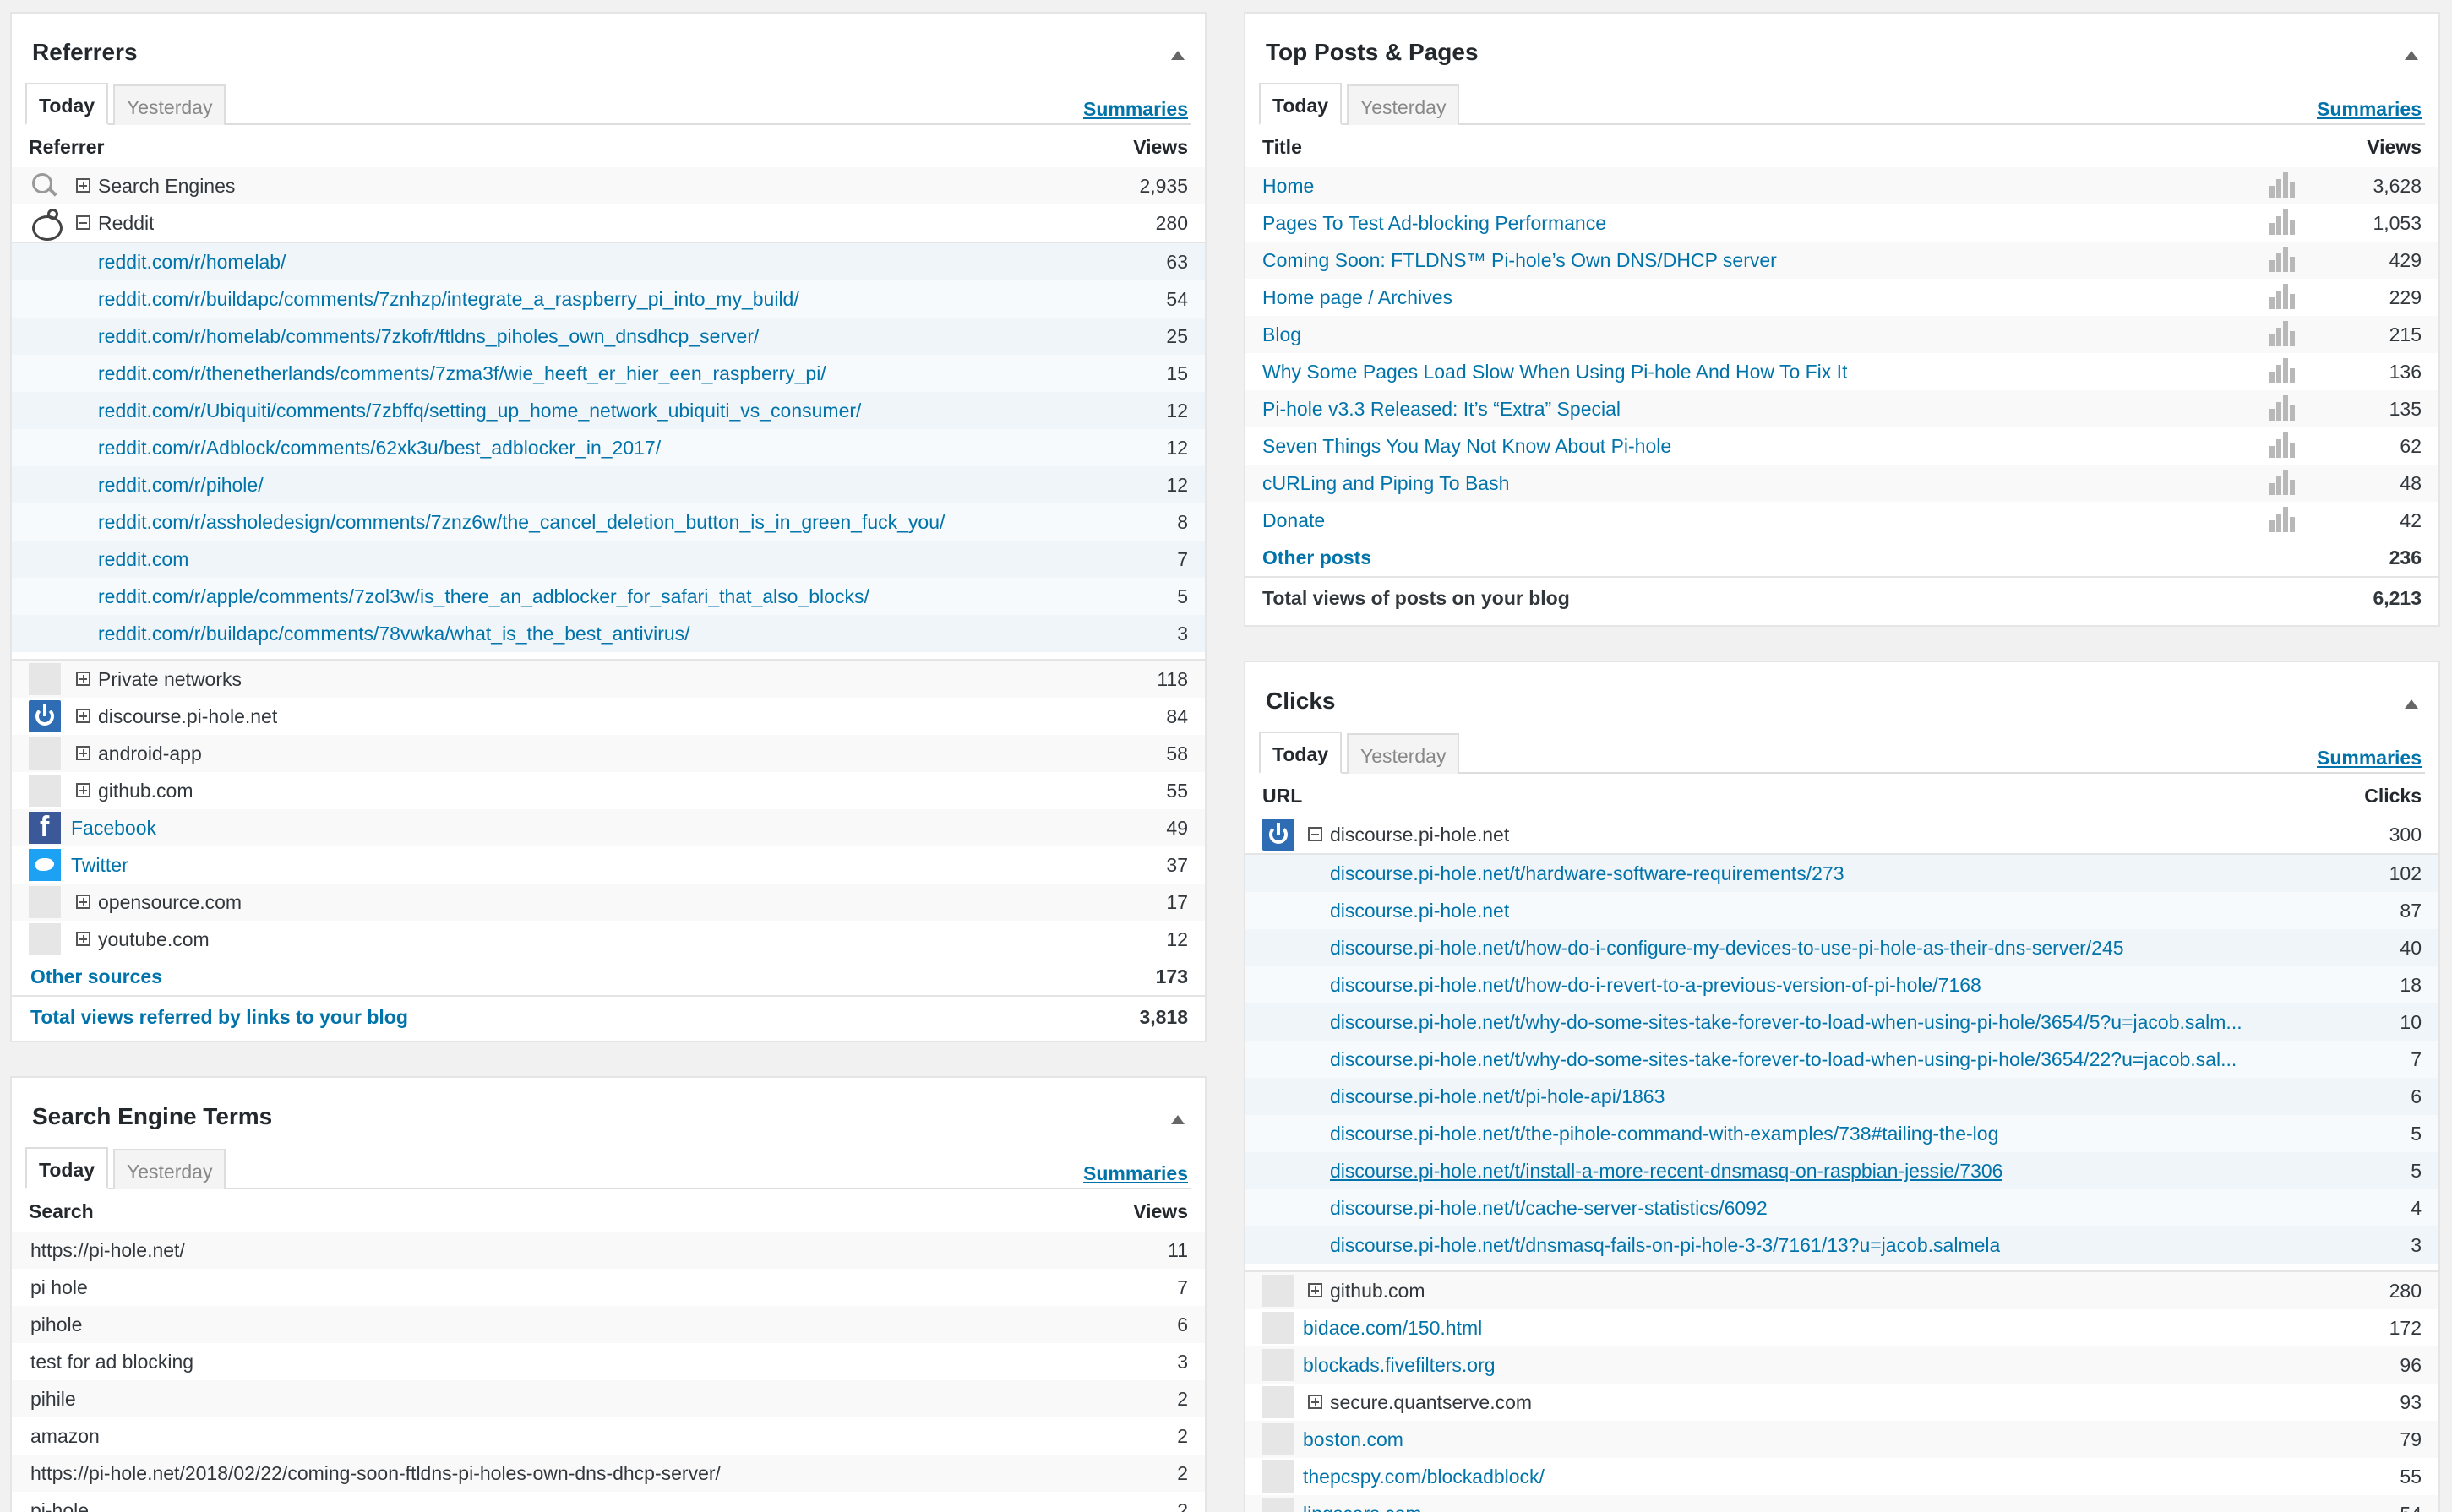 This screenshot has height=1512, width=2452. Describe the element at coordinates (608, 791) in the screenshot. I see `table-row: github.com 55` at that location.